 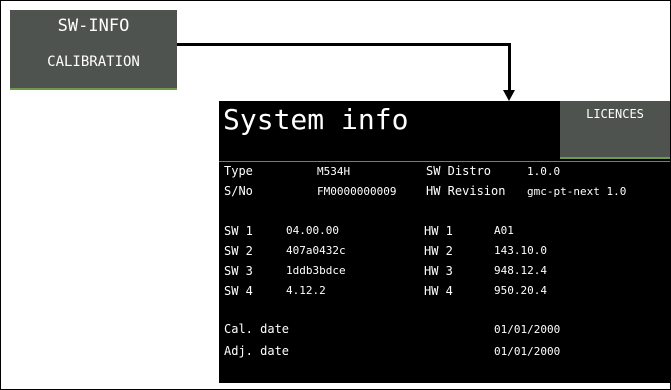 What do you see at coordinates (93, 50) in the screenshot?
I see `menu-panel: SW-INFO CALIBRATION` at bounding box center [93, 50].